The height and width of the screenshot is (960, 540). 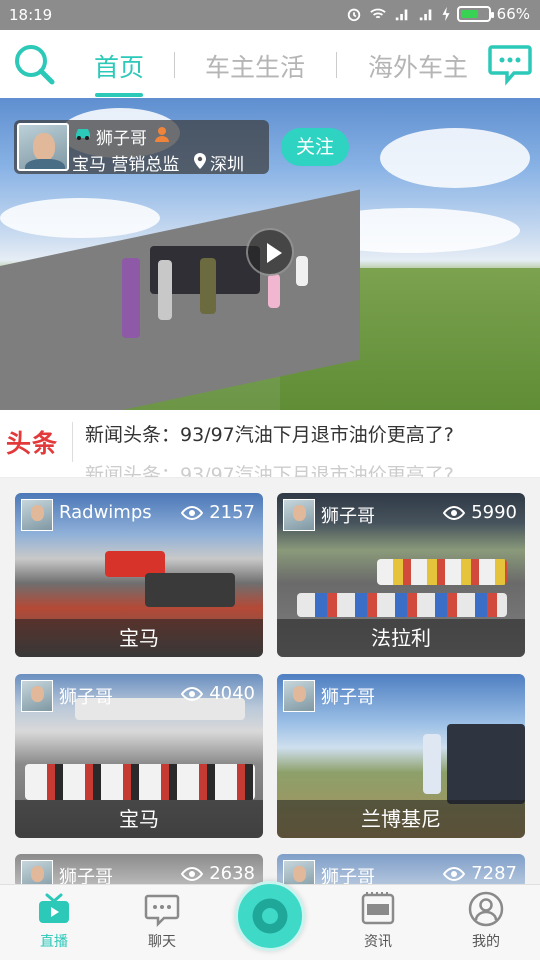 What do you see at coordinates (446, 14) in the screenshot?
I see `charging-icon` at bounding box center [446, 14].